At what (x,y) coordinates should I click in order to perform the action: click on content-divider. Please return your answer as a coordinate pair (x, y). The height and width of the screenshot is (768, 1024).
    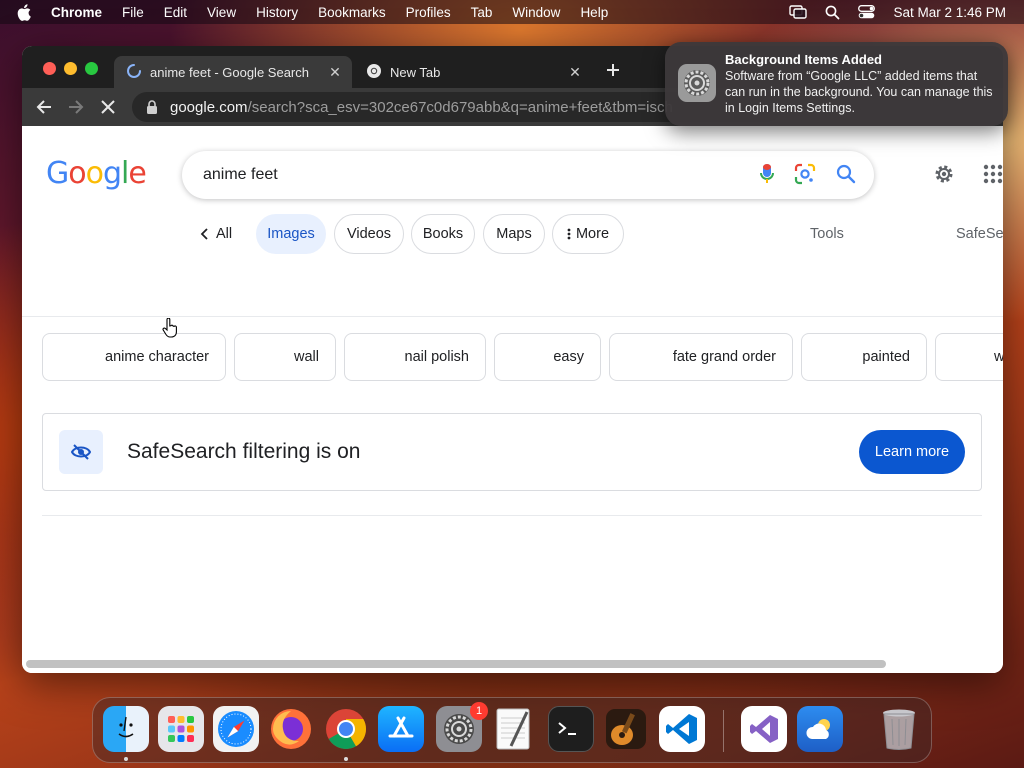
    Looking at the image, I should click on (512, 515).